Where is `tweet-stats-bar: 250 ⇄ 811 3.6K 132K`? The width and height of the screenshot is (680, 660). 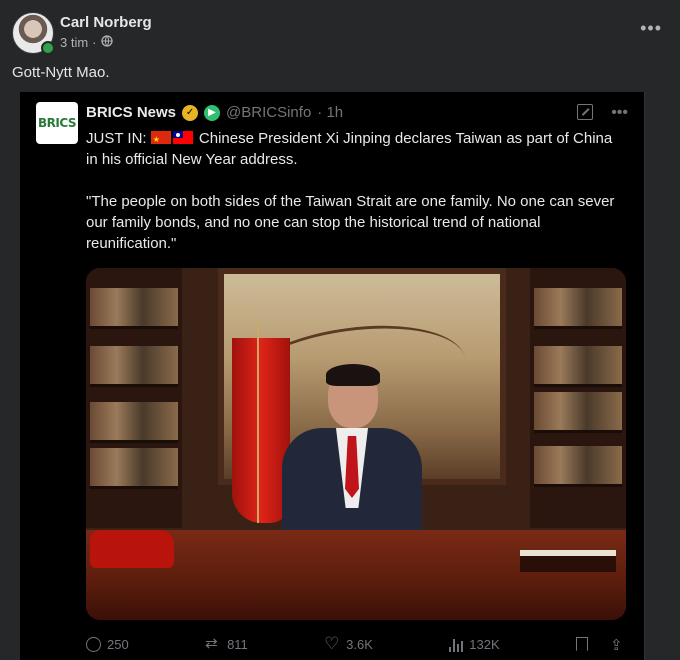 tweet-stats-bar: 250 ⇄ 811 3.6K 132K is located at coordinates (356, 644).